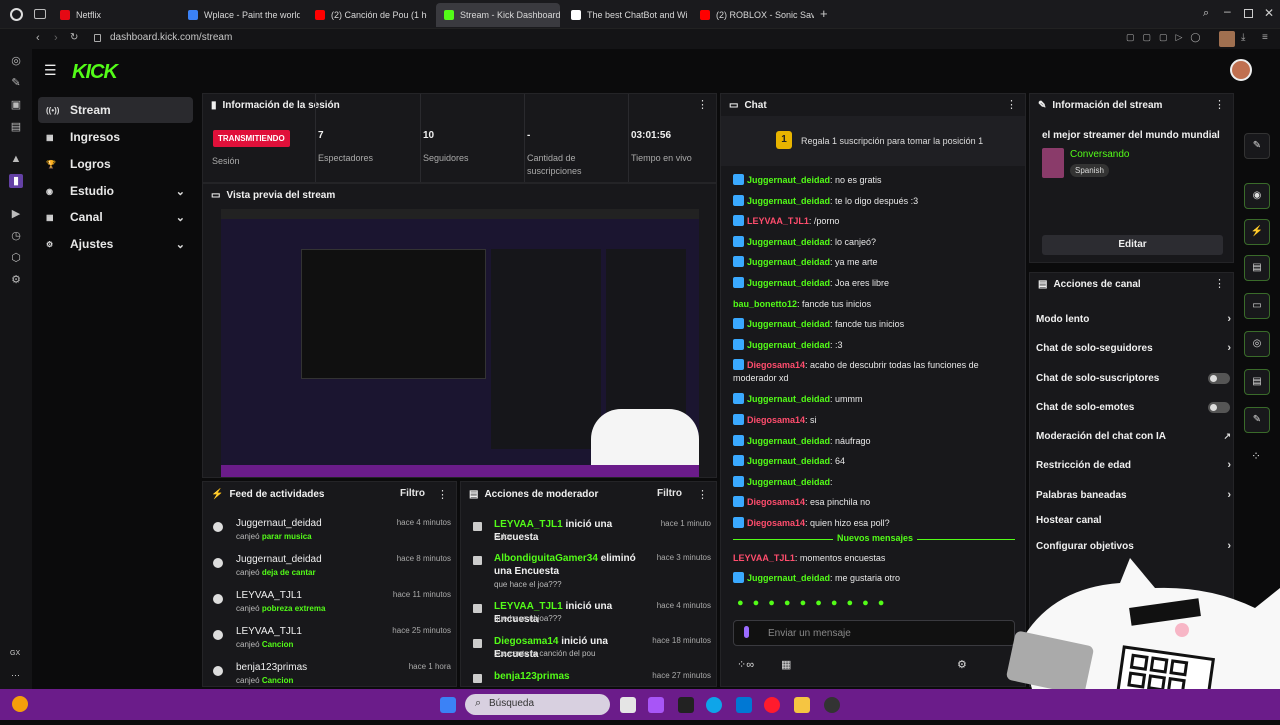  What do you see at coordinates (1133, 495) in the screenshot?
I see `channel-action-6: Palabras baneadas ›` at bounding box center [1133, 495].